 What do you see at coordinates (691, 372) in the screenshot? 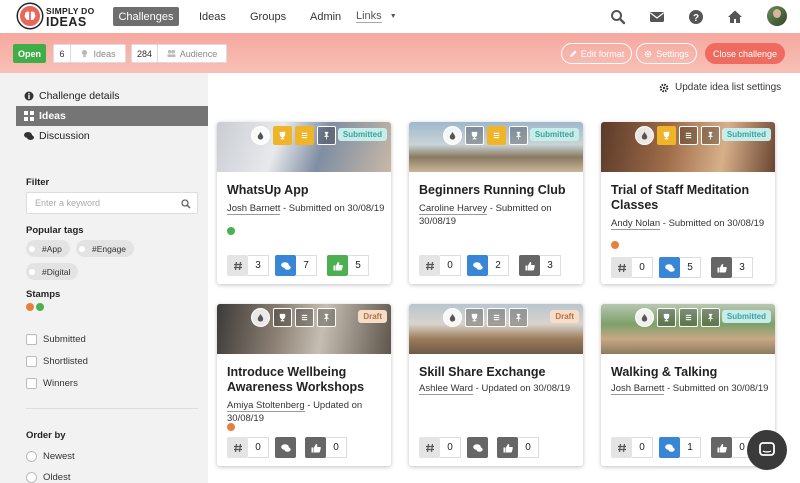
I see `idea-title: Walking & Talking` at bounding box center [691, 372].